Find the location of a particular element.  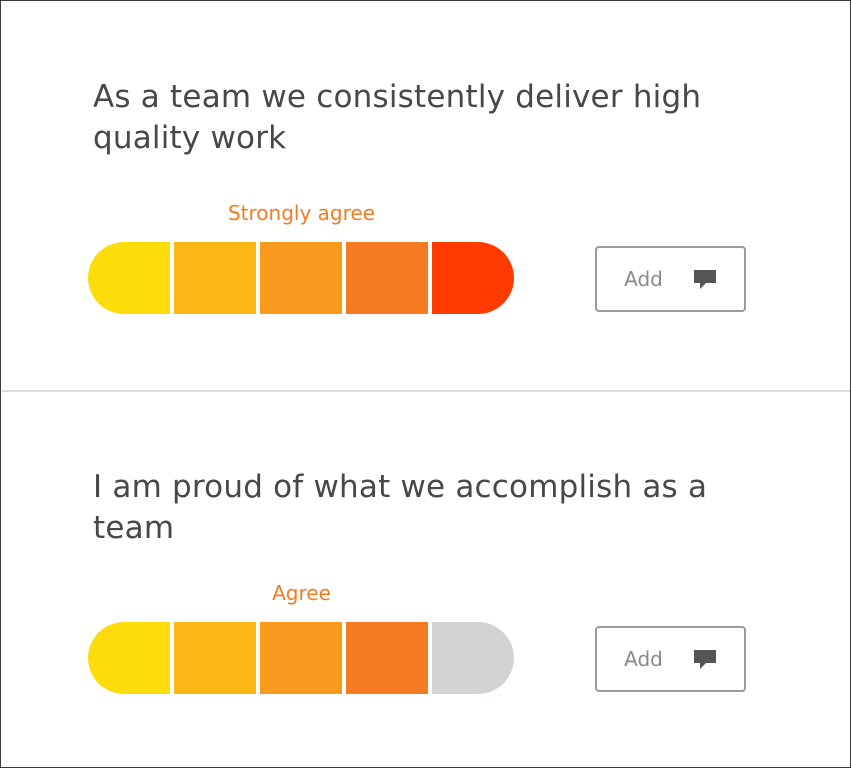

divider is located at coordinates (426, 391).